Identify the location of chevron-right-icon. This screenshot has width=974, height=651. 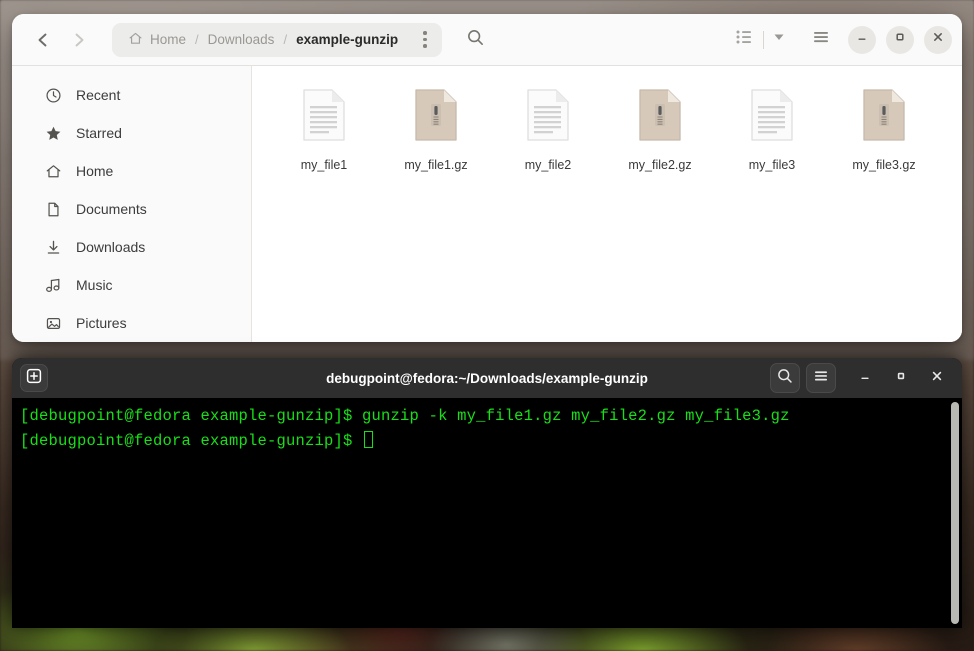
(79, 40).